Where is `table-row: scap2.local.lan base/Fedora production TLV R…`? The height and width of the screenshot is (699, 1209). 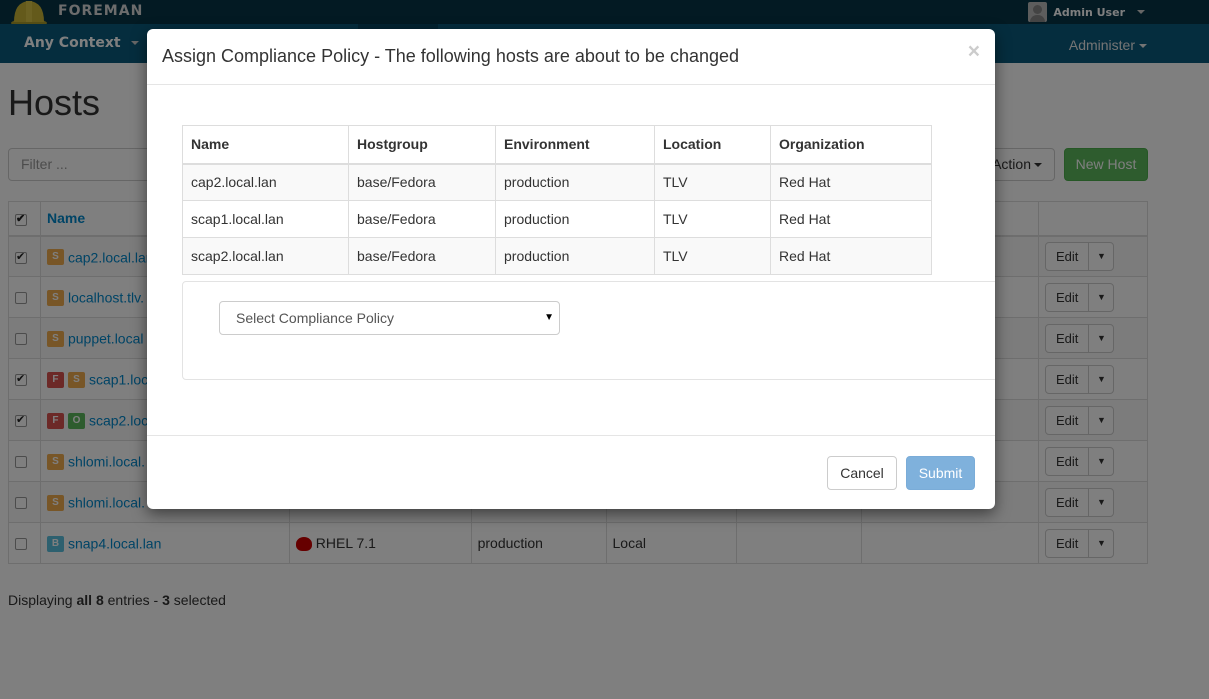 table-row: scap2.local.lan base/Fedora production TLV R… is located at coordinates (557, 256).